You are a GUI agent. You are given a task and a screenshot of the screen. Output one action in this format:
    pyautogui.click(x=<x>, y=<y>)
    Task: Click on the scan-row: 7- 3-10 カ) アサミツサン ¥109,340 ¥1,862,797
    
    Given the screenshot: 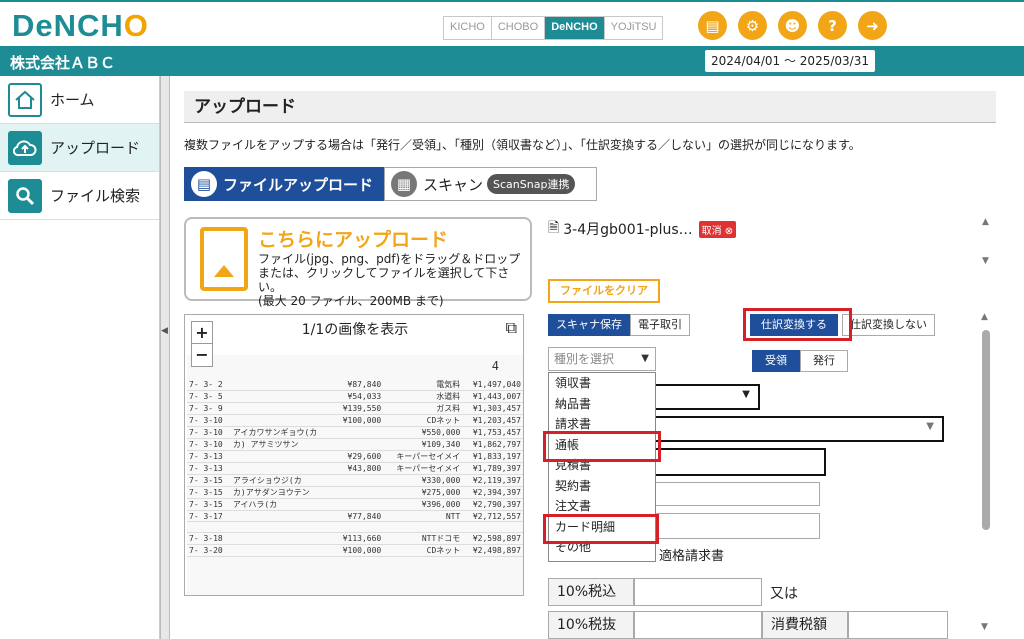 What is the action you would take?
    pyautogui.click(x=355, y=444)
    